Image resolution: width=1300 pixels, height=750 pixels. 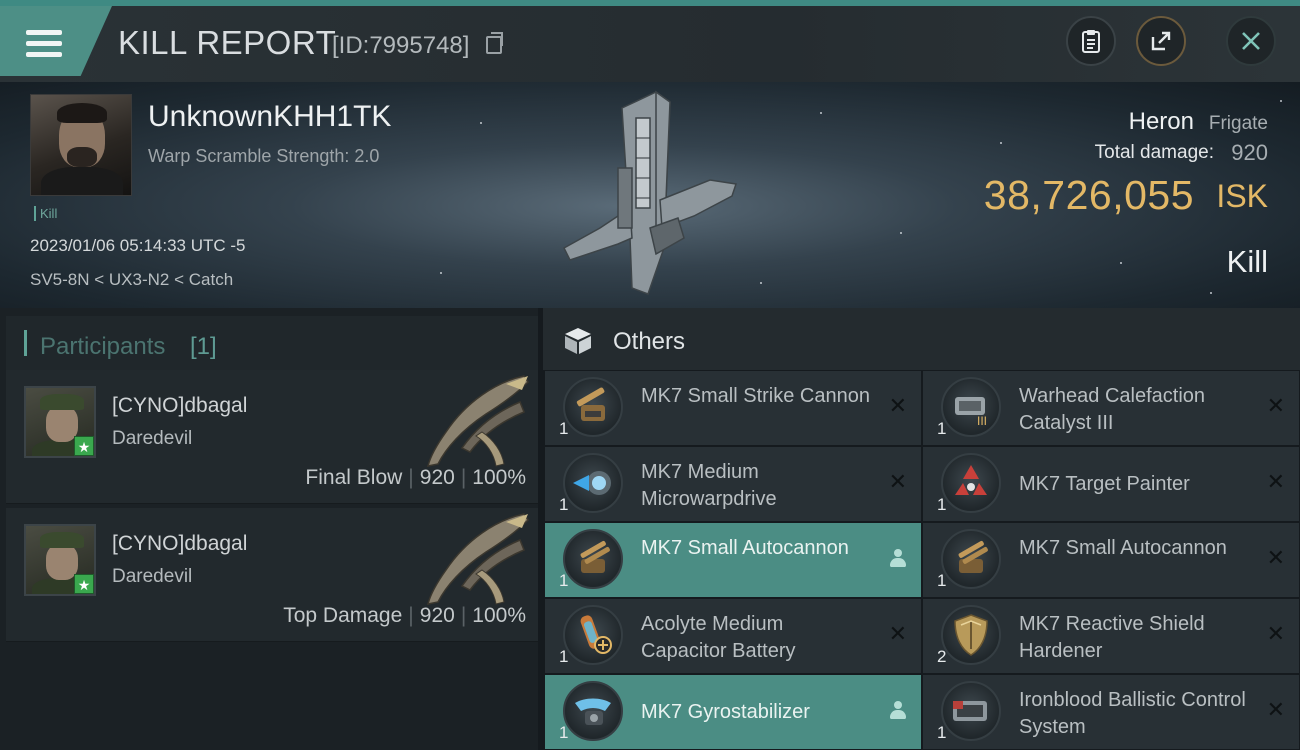 I want to click on victim-name: UnknownKHH1TK, so click(x=269, y=117).